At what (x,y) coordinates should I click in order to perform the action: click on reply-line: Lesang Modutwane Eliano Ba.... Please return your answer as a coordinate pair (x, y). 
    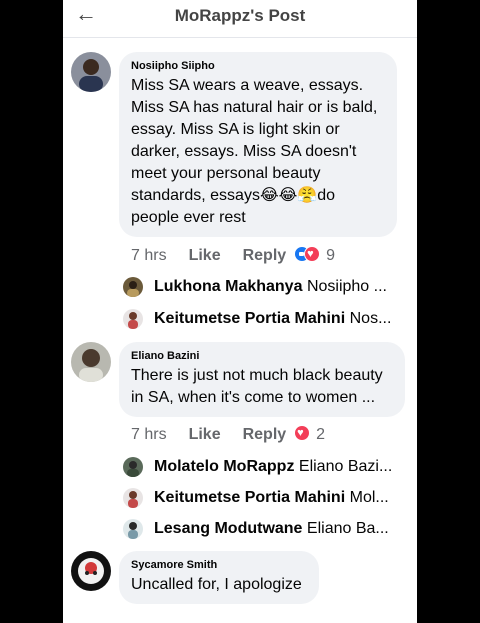
    Looking at the image, I should click on (276, 529).